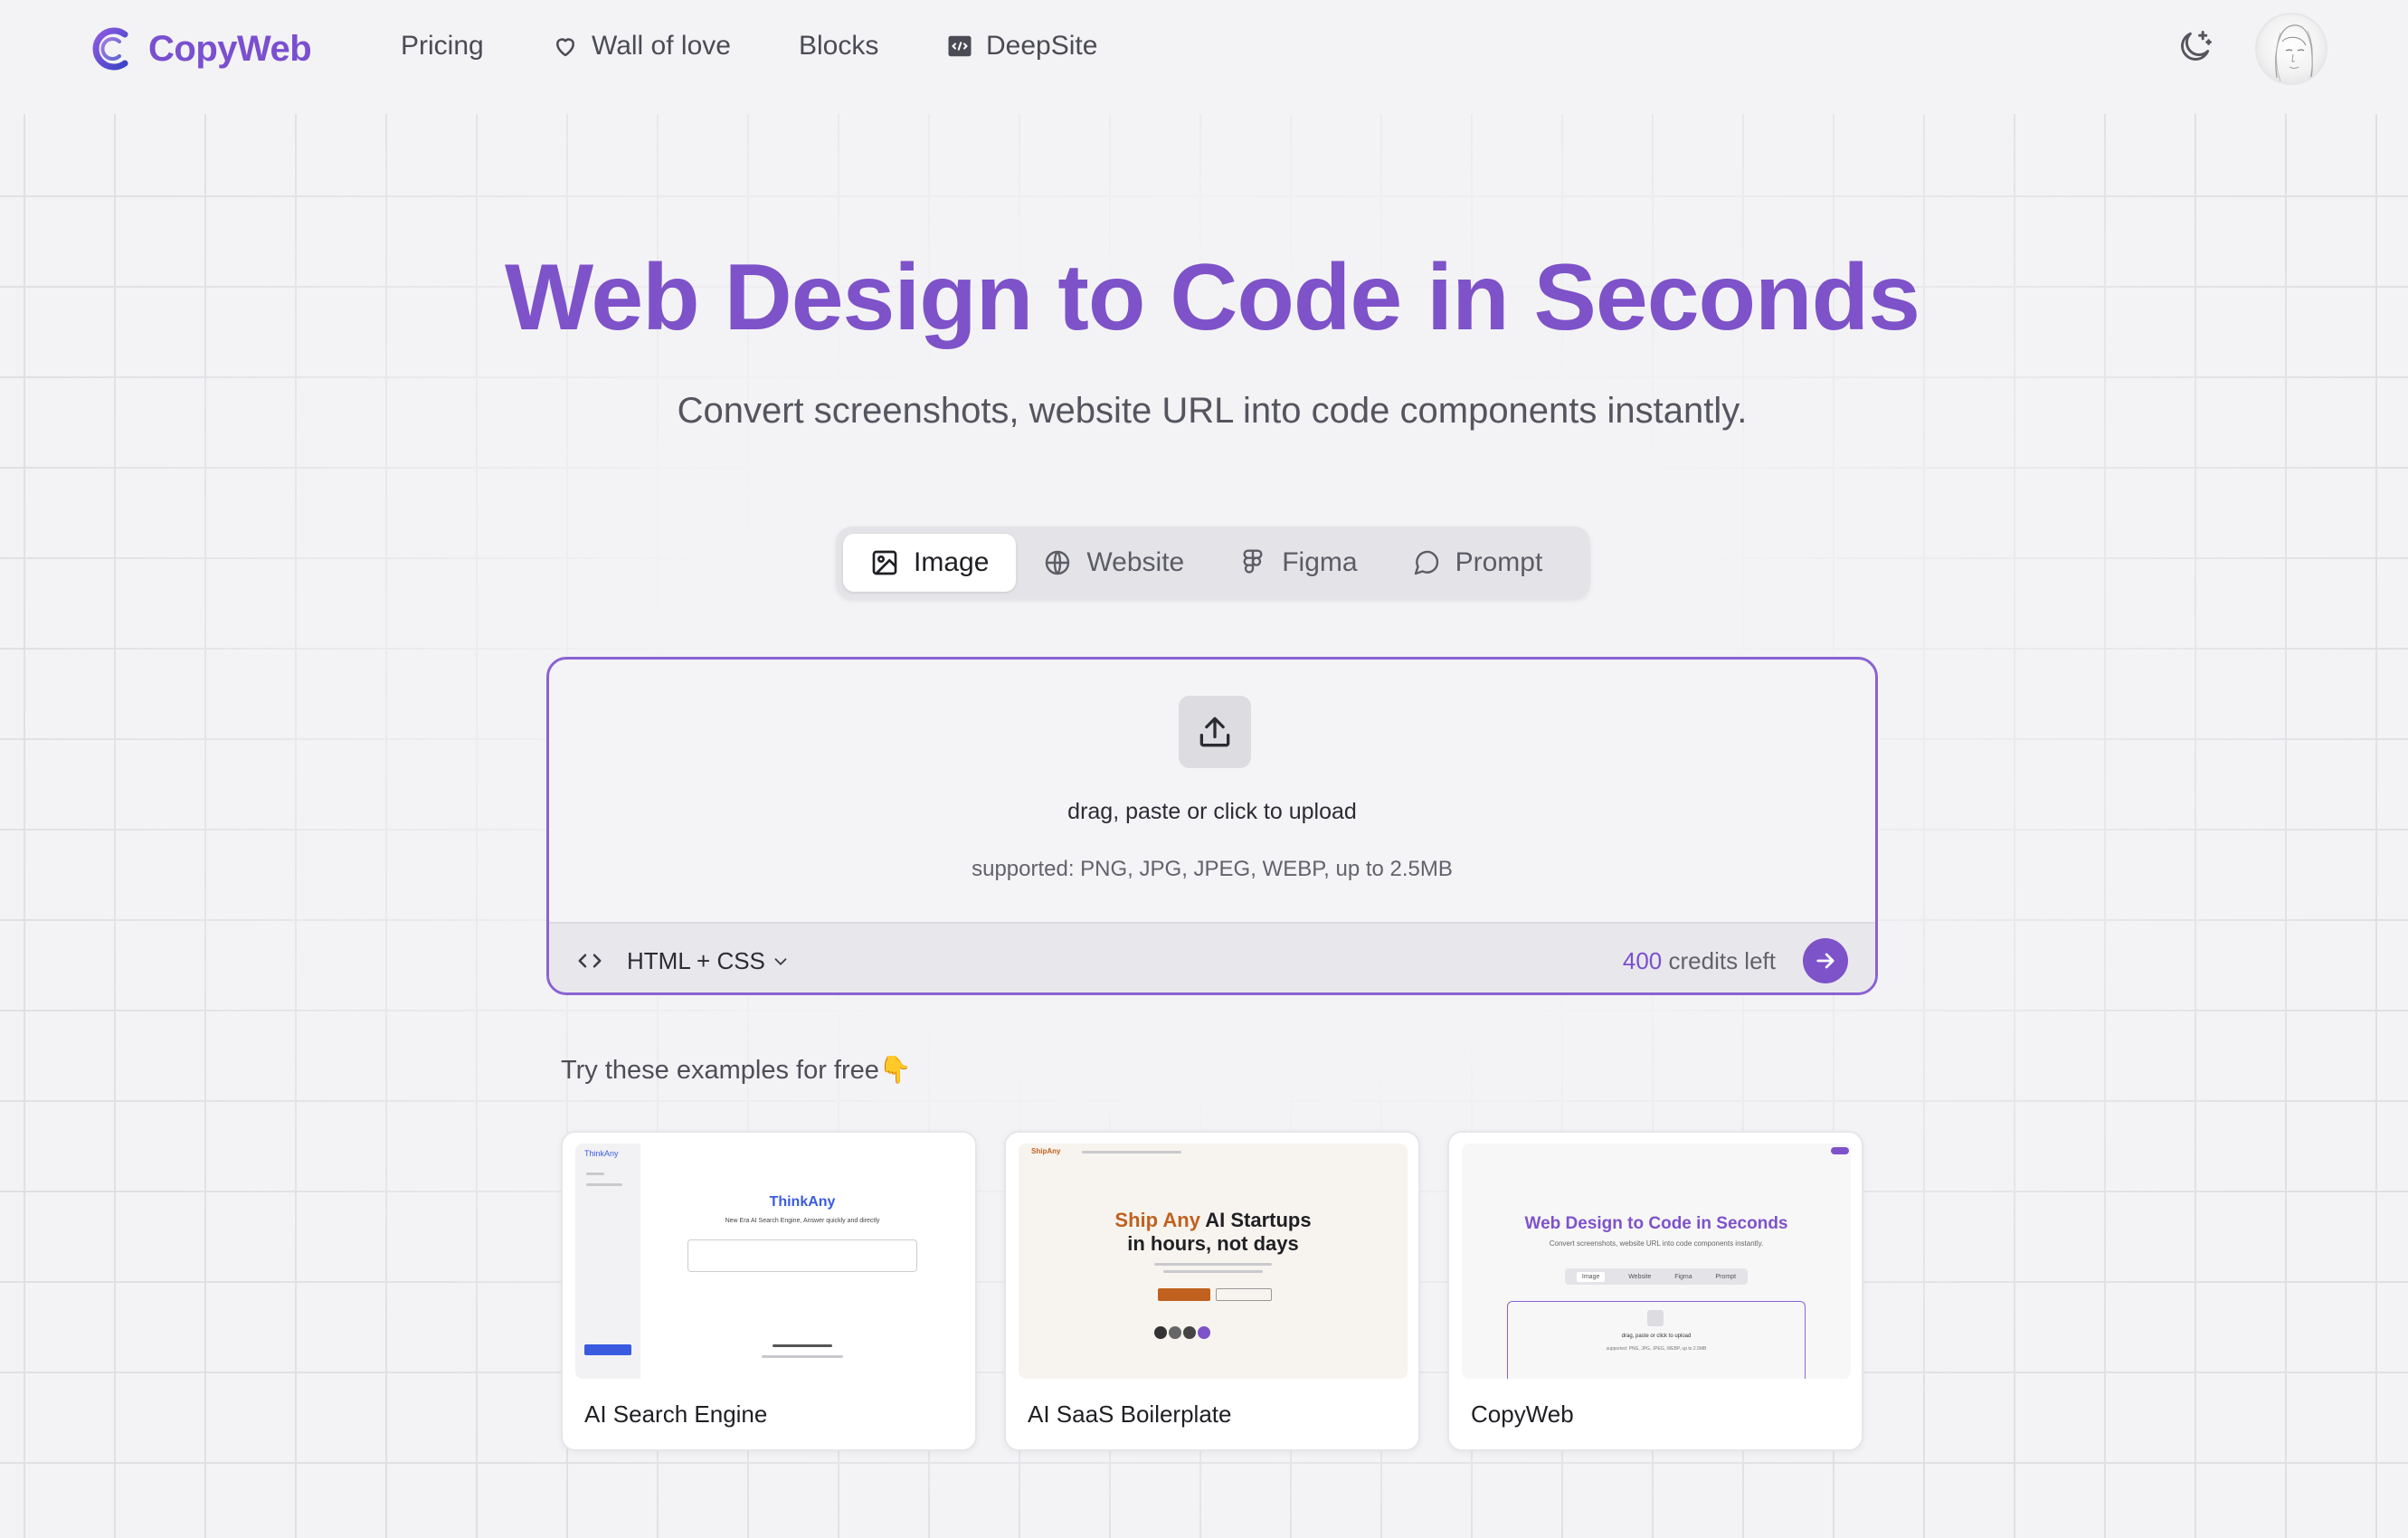  Describe the element at coordinates (1213, 297) in the screenshot. I see `hero-title: Web Design to Code in Seconds` at that location.